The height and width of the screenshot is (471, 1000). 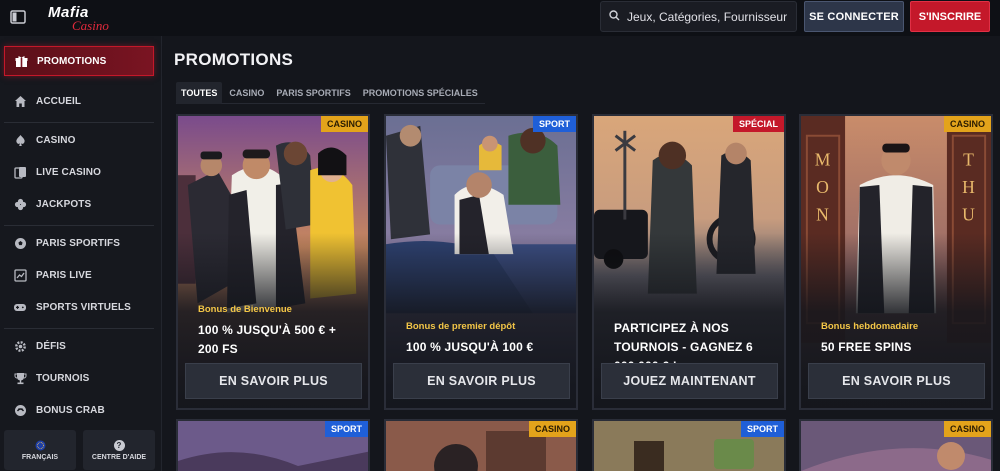 I want to click on door-letter: N, so click(x=822, y=215).